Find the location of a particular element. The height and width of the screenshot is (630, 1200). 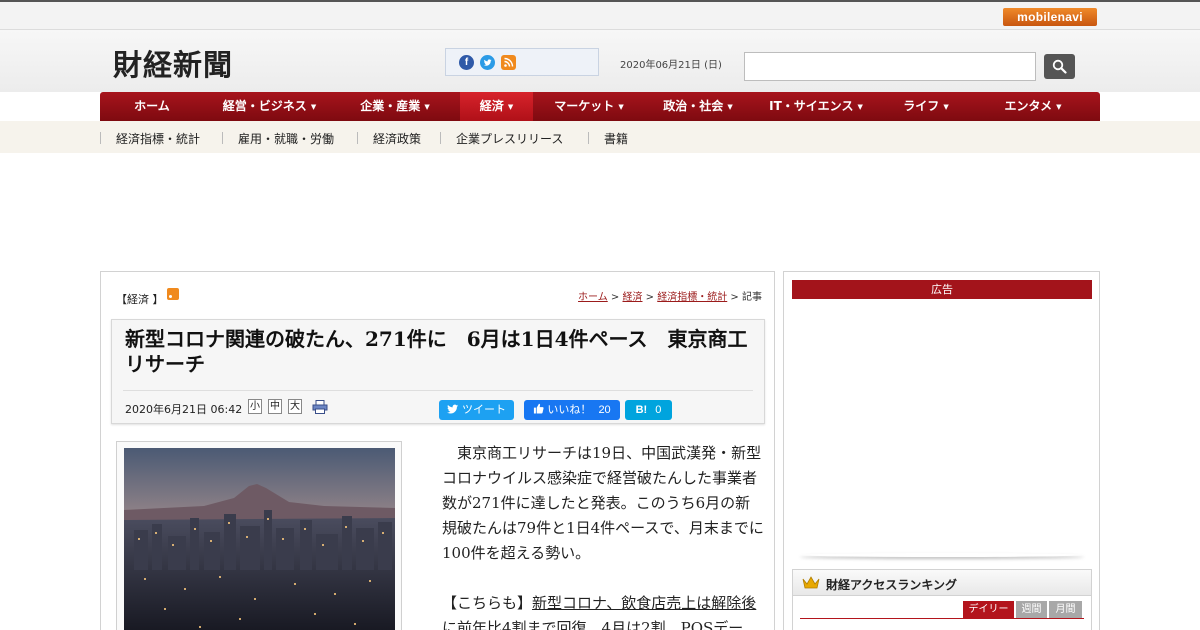

article-photo is located at coordinates (259, 539).